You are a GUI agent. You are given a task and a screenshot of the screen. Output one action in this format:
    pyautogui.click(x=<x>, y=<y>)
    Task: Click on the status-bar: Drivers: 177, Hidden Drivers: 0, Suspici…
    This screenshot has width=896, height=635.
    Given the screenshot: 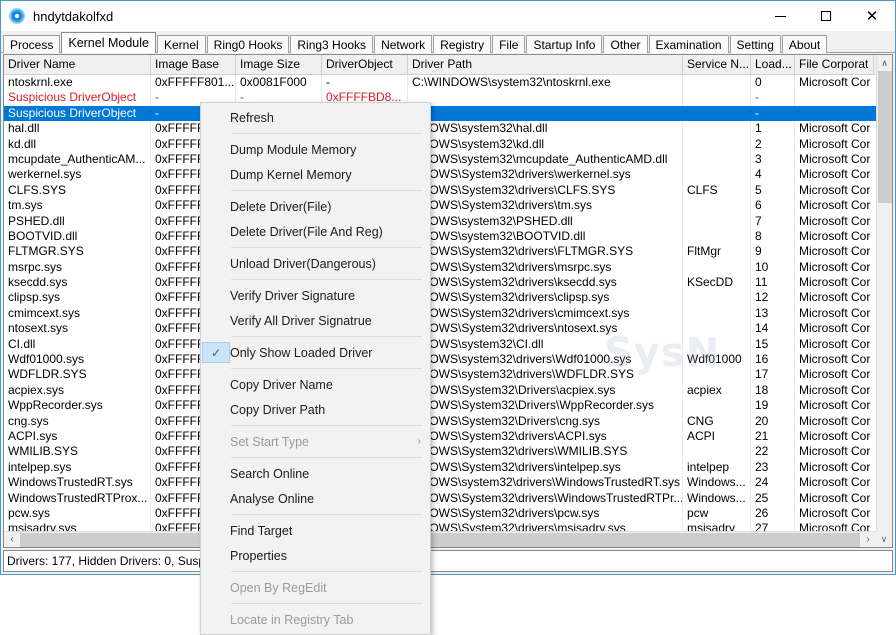 What is the action you would take?
    pyautogui.click(x=448, y=561)
    